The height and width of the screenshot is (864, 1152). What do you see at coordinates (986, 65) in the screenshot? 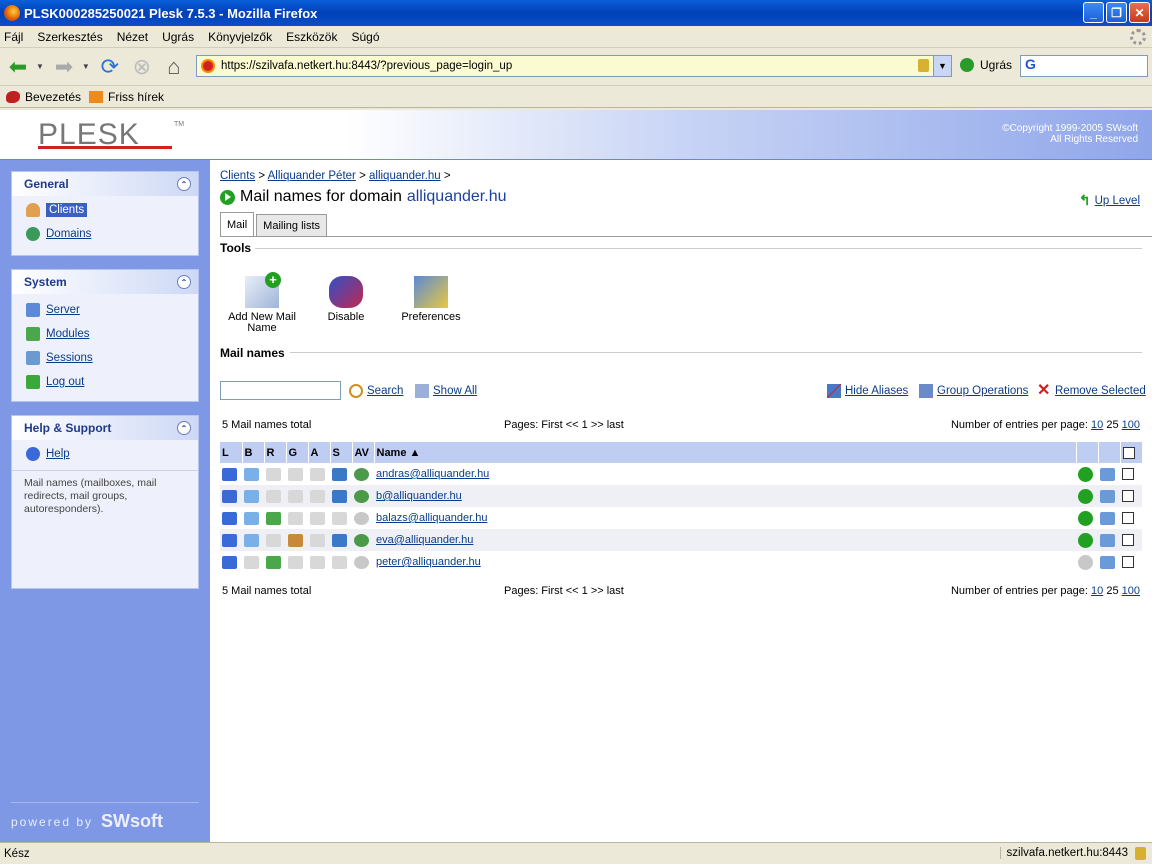
I see `go-button: Ugrás` at bounding box center [986, 65].